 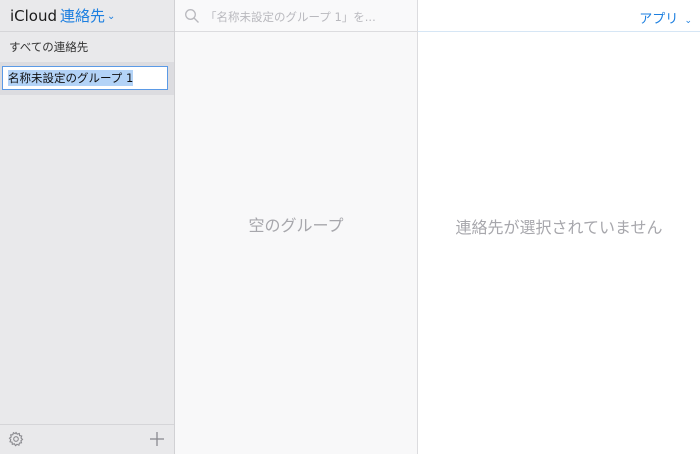 I want to click on sidebar-item-all-contacts: すべての連絡先, so click(x=87, y=47).